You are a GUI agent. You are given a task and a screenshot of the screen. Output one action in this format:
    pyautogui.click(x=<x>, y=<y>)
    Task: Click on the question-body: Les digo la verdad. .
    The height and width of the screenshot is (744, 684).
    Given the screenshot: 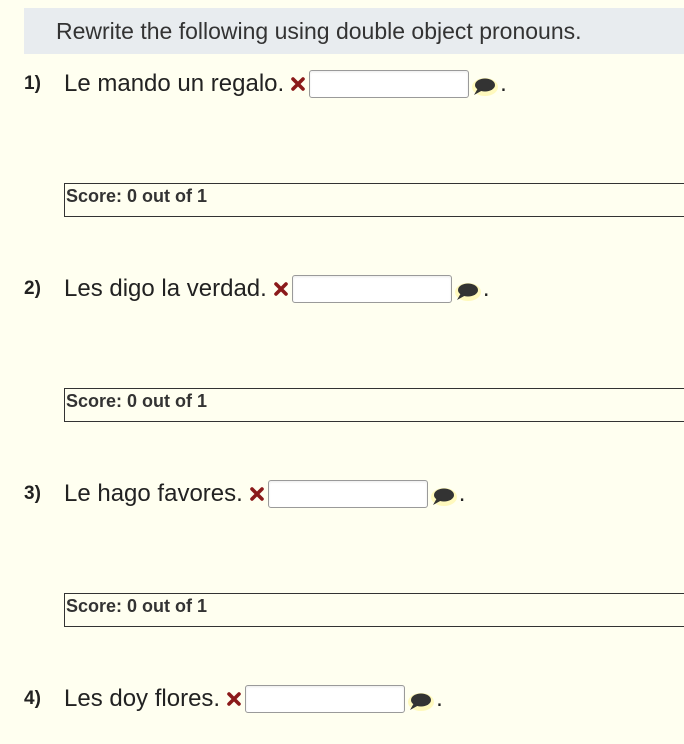 What is the action you would take?
    pyautogui.click(x=276, y=289)
    